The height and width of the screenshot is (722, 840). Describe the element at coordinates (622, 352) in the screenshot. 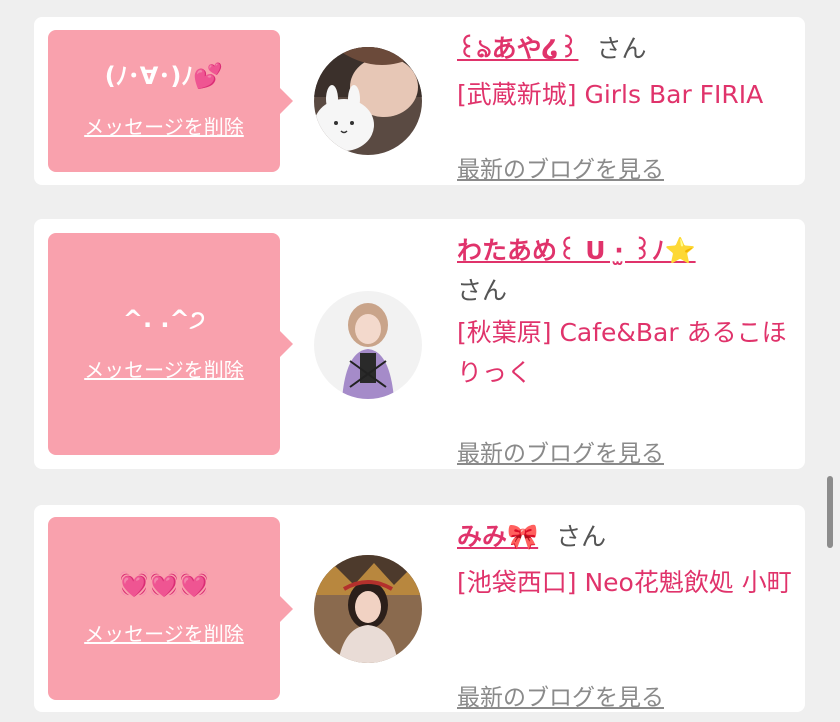

I see `shop-name: [秋葉原] Cafe&Bar あるこほりっく` at that location.